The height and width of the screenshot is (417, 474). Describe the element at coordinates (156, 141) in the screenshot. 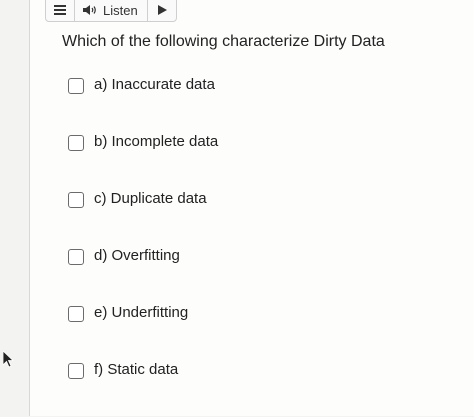

I see `option-label: b) Incomplete data` at that location.